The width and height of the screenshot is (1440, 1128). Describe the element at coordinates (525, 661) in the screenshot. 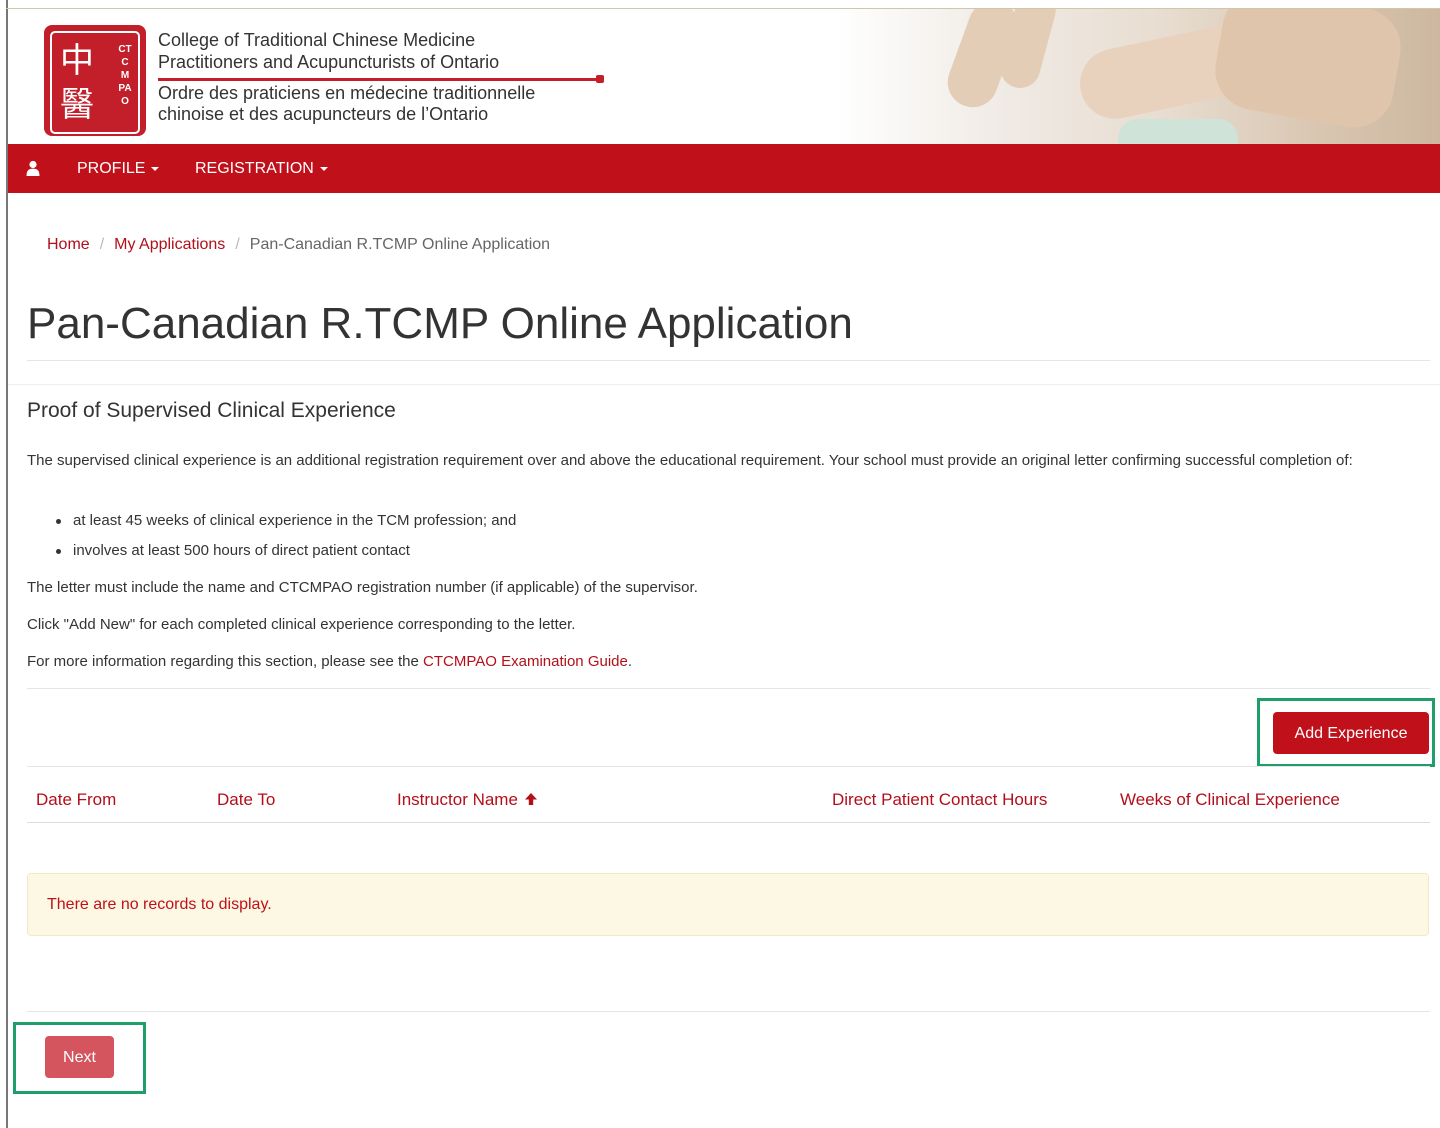

I see `examination-guide-link: CTCMPAO Examination Guide` at that location.